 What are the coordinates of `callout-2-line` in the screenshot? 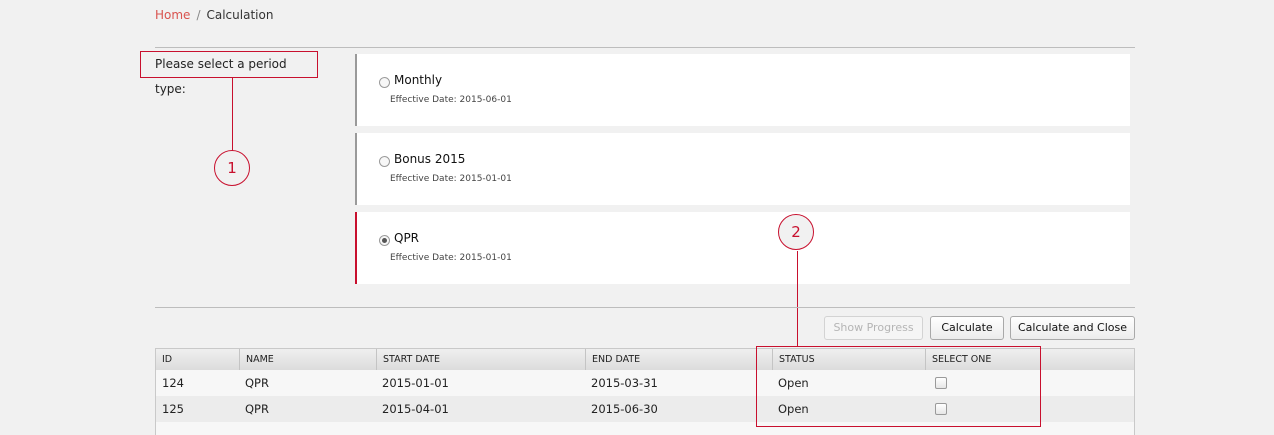 It's located at (797, 299).